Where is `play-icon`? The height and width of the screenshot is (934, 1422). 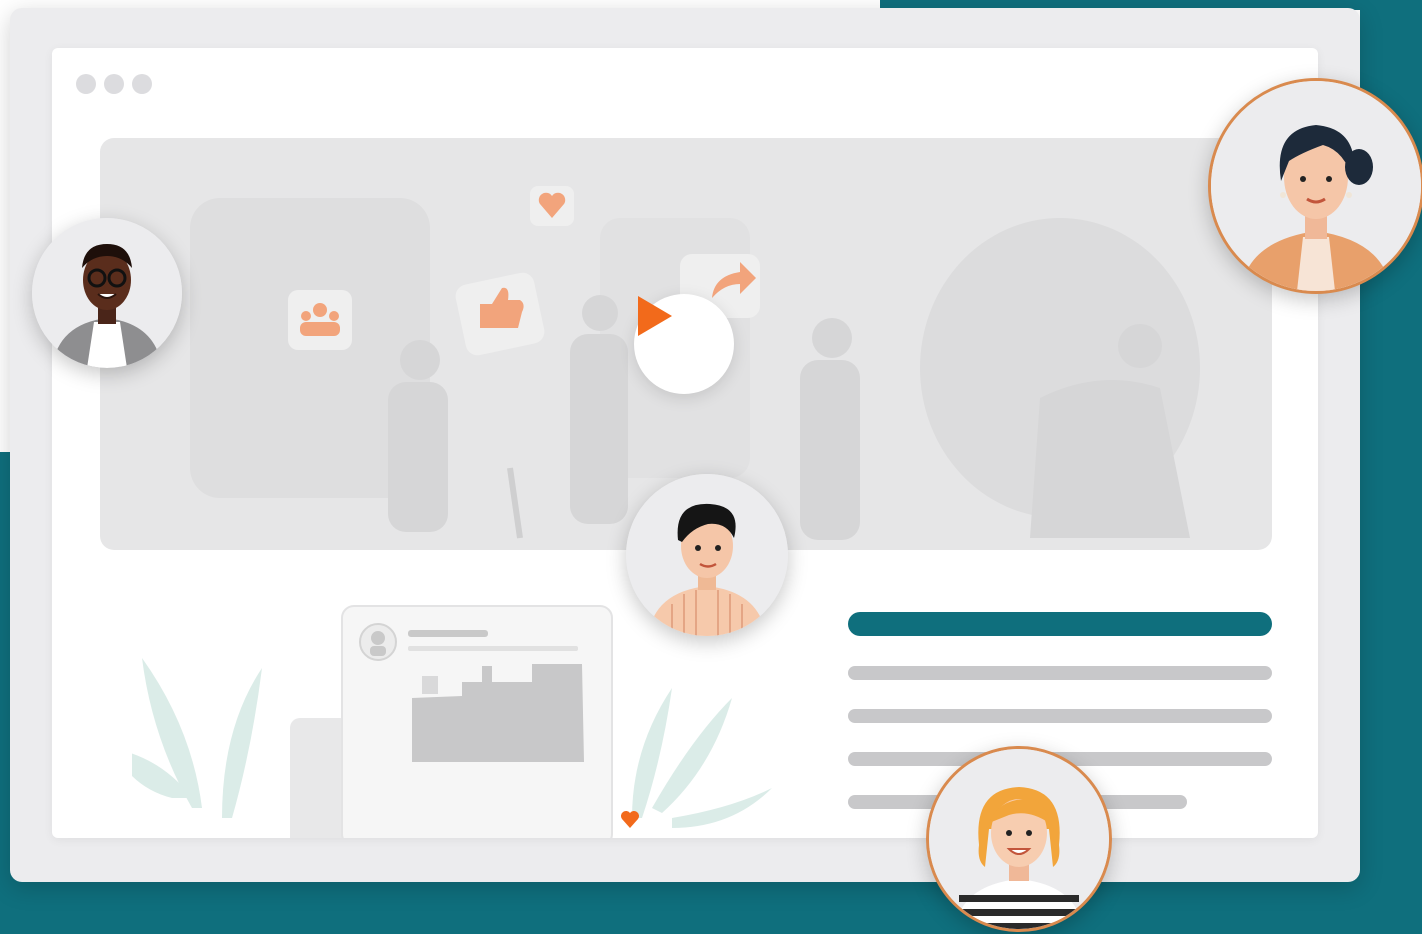
play-icon is located at coordinates (655, 316).